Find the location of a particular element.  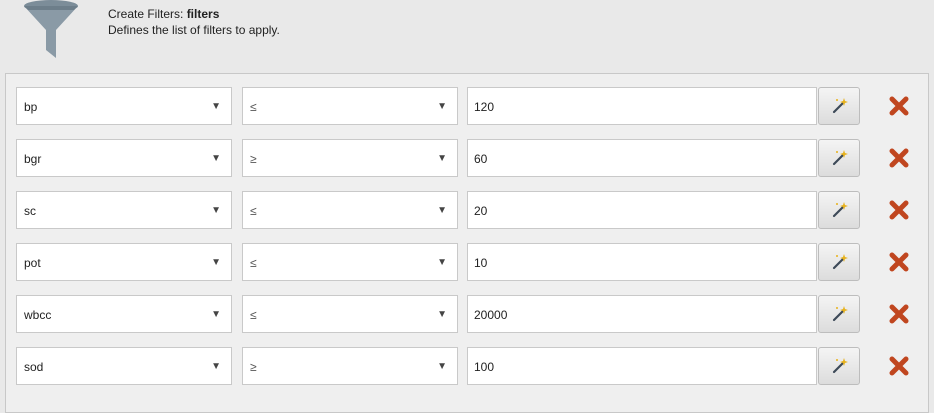

field-value: sc is located at coordinates (30, 211).